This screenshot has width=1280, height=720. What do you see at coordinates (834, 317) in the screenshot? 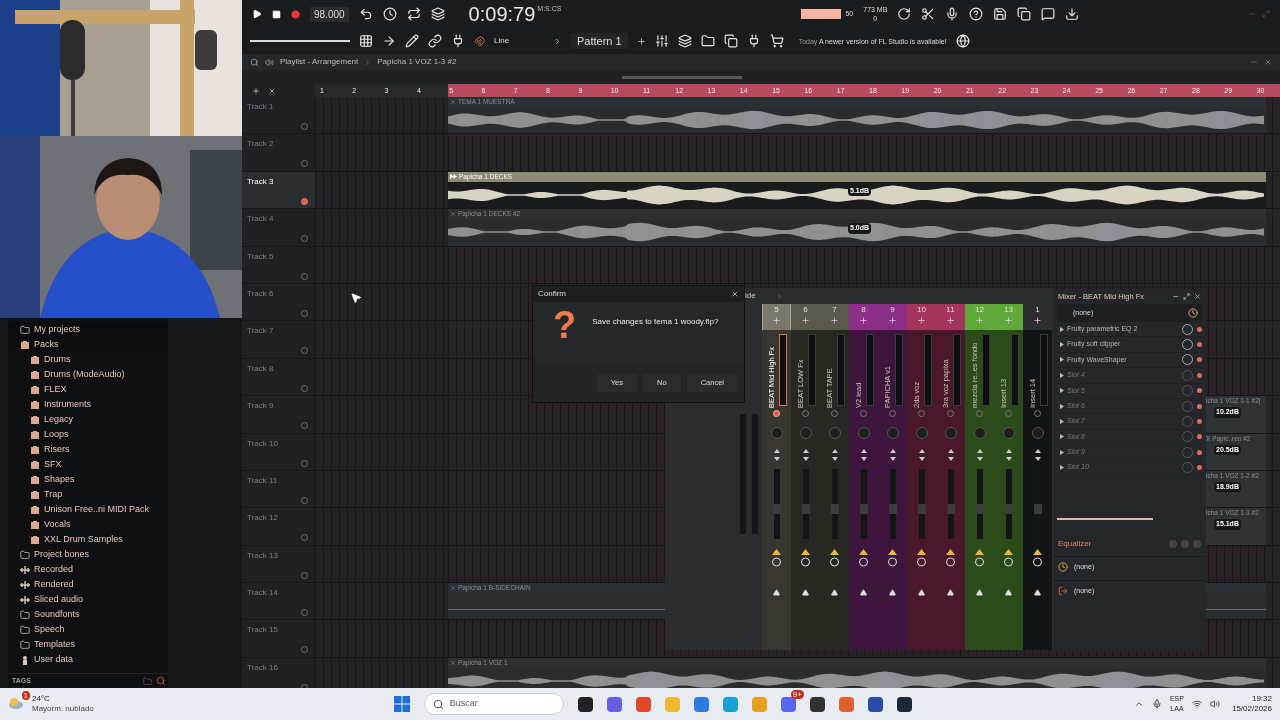
I see `mixer-strip-header: 7` at bounding box center [834, 317].